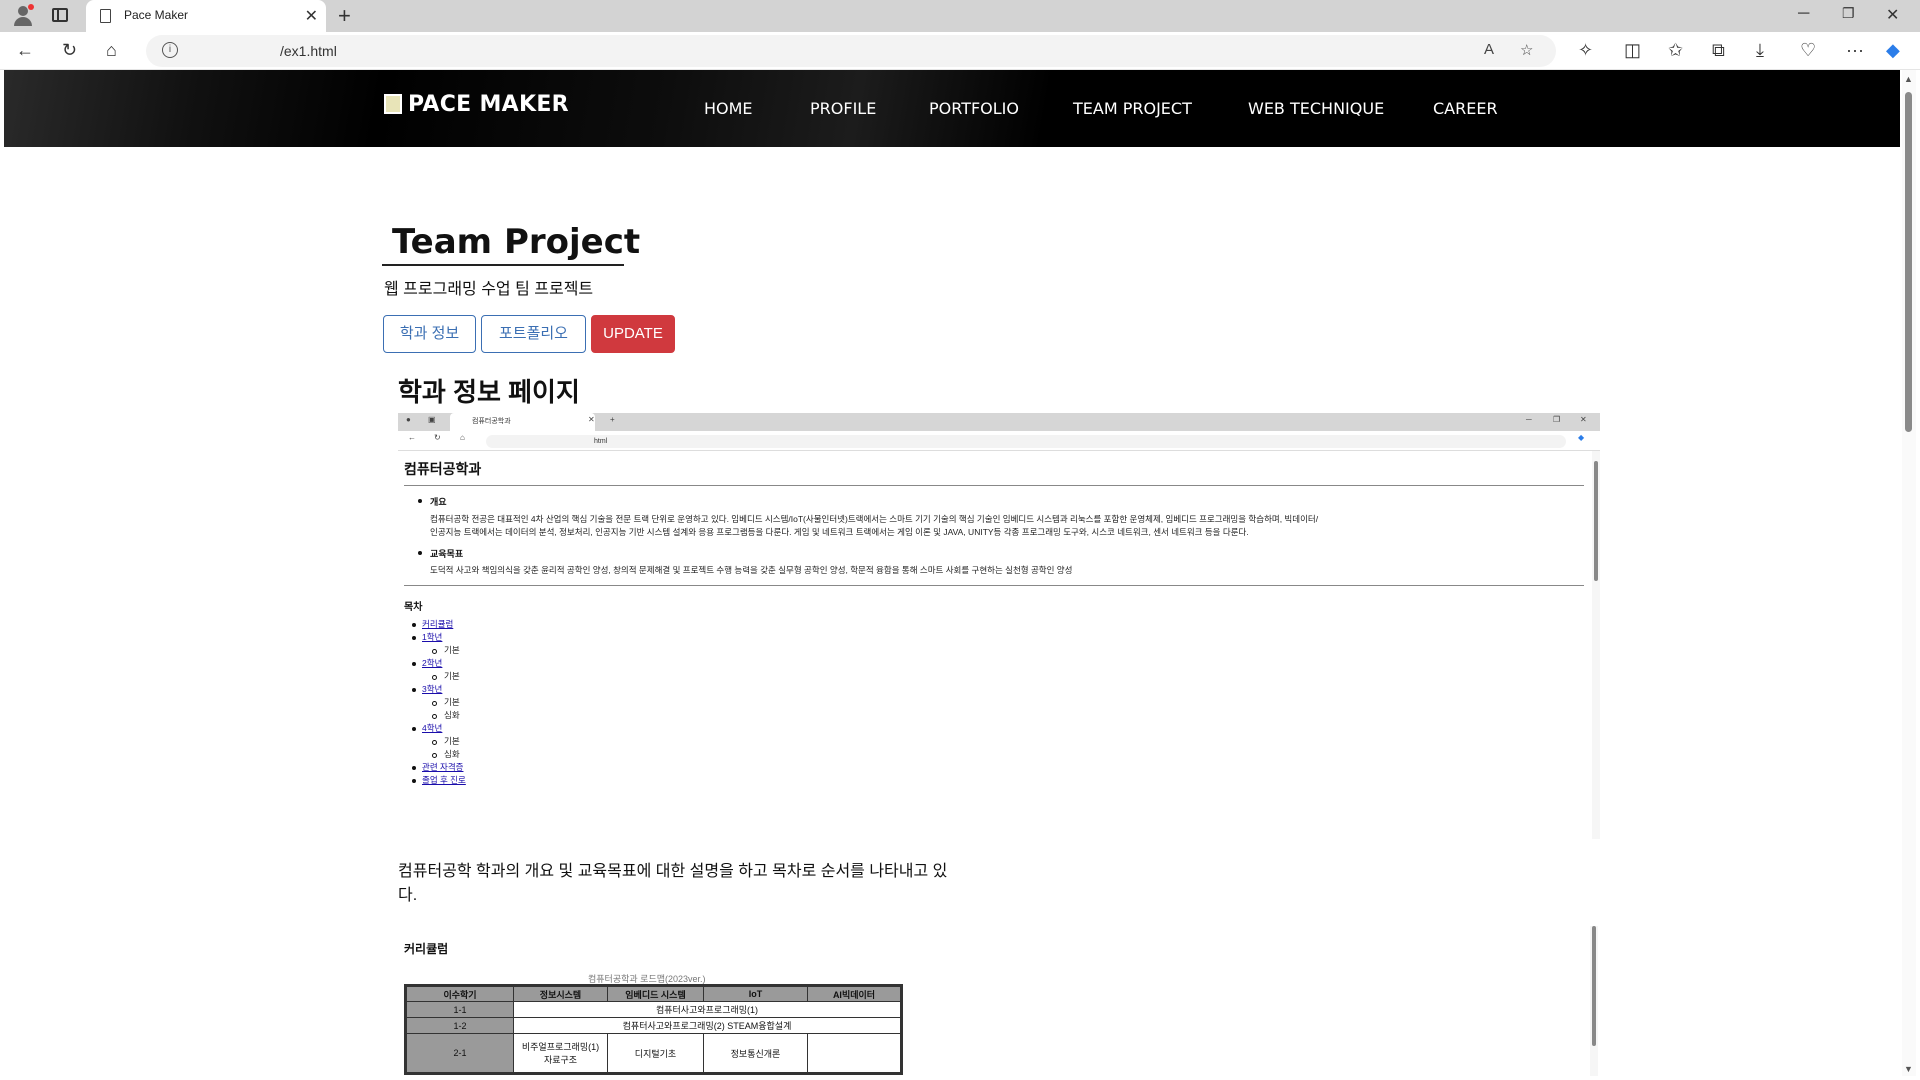 Image resolution: width=1920 pixels, height=1080 pixels. What do you see at coordinates (1316, 108) in the screenshot?
I see `nav-web-technique: WEB TECHNIQUE` at bounding box center [1316, 108].